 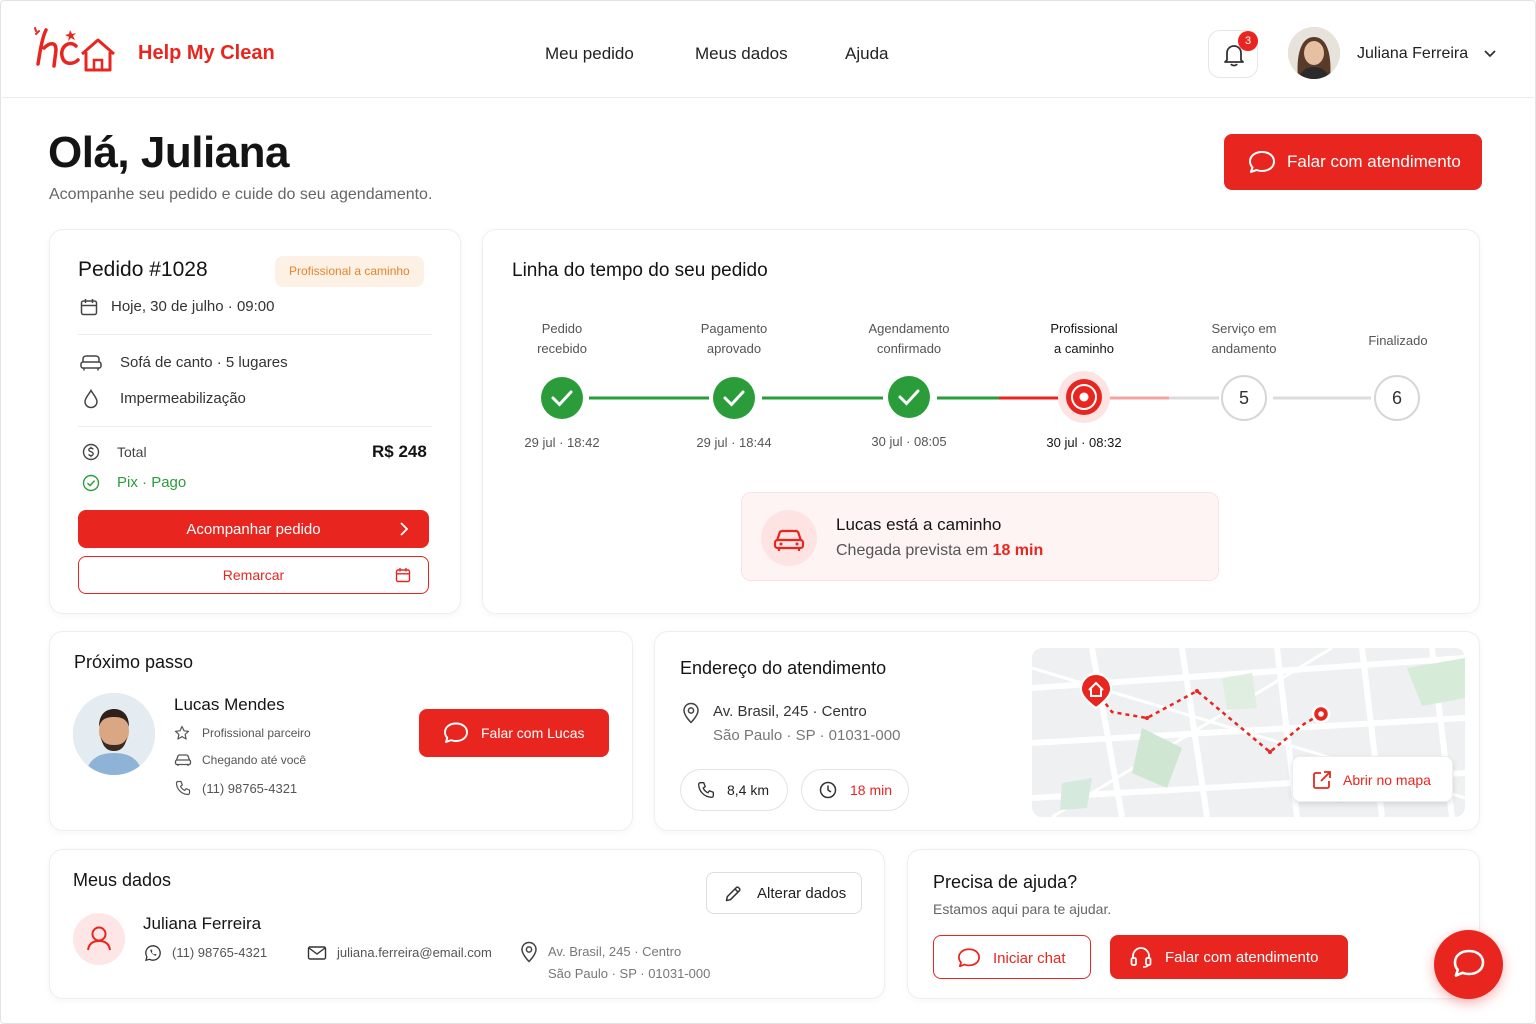 I want to click on order-date-row: Hoje, 30 de julho · 09:00, so click(x=193, y=306).